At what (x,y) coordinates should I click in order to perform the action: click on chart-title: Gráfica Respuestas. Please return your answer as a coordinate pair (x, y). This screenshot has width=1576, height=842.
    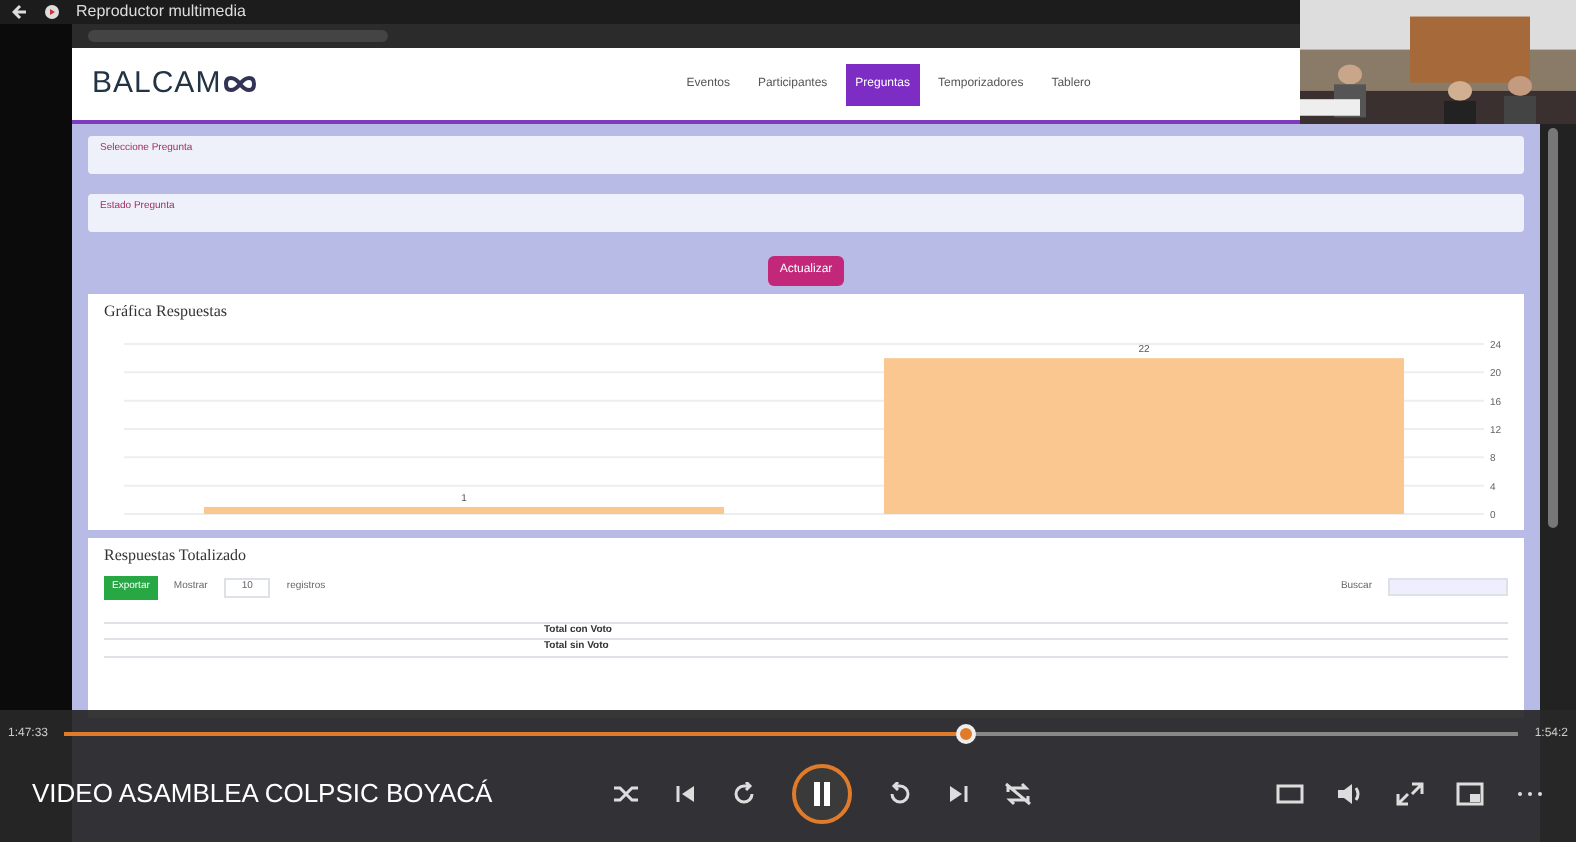
    Looking at the image, I should click on (167, 312).